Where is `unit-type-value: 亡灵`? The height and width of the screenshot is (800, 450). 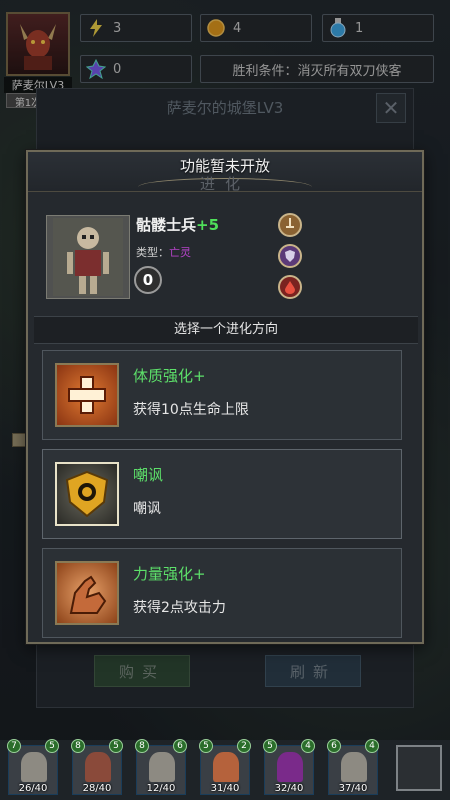 unit-type-value: 亡灵 is located at coordinates (180, 252).